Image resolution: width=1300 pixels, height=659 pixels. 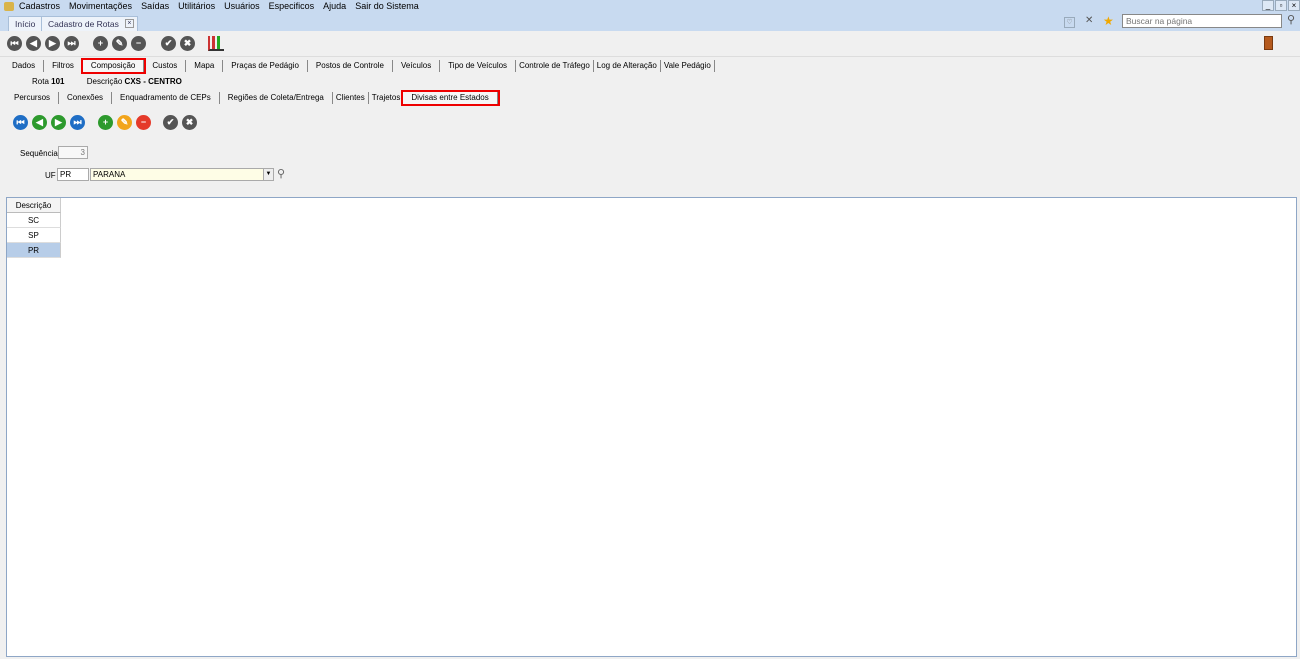 I want to click on tab-mapa: Mapa, so click(x=205, y=65).